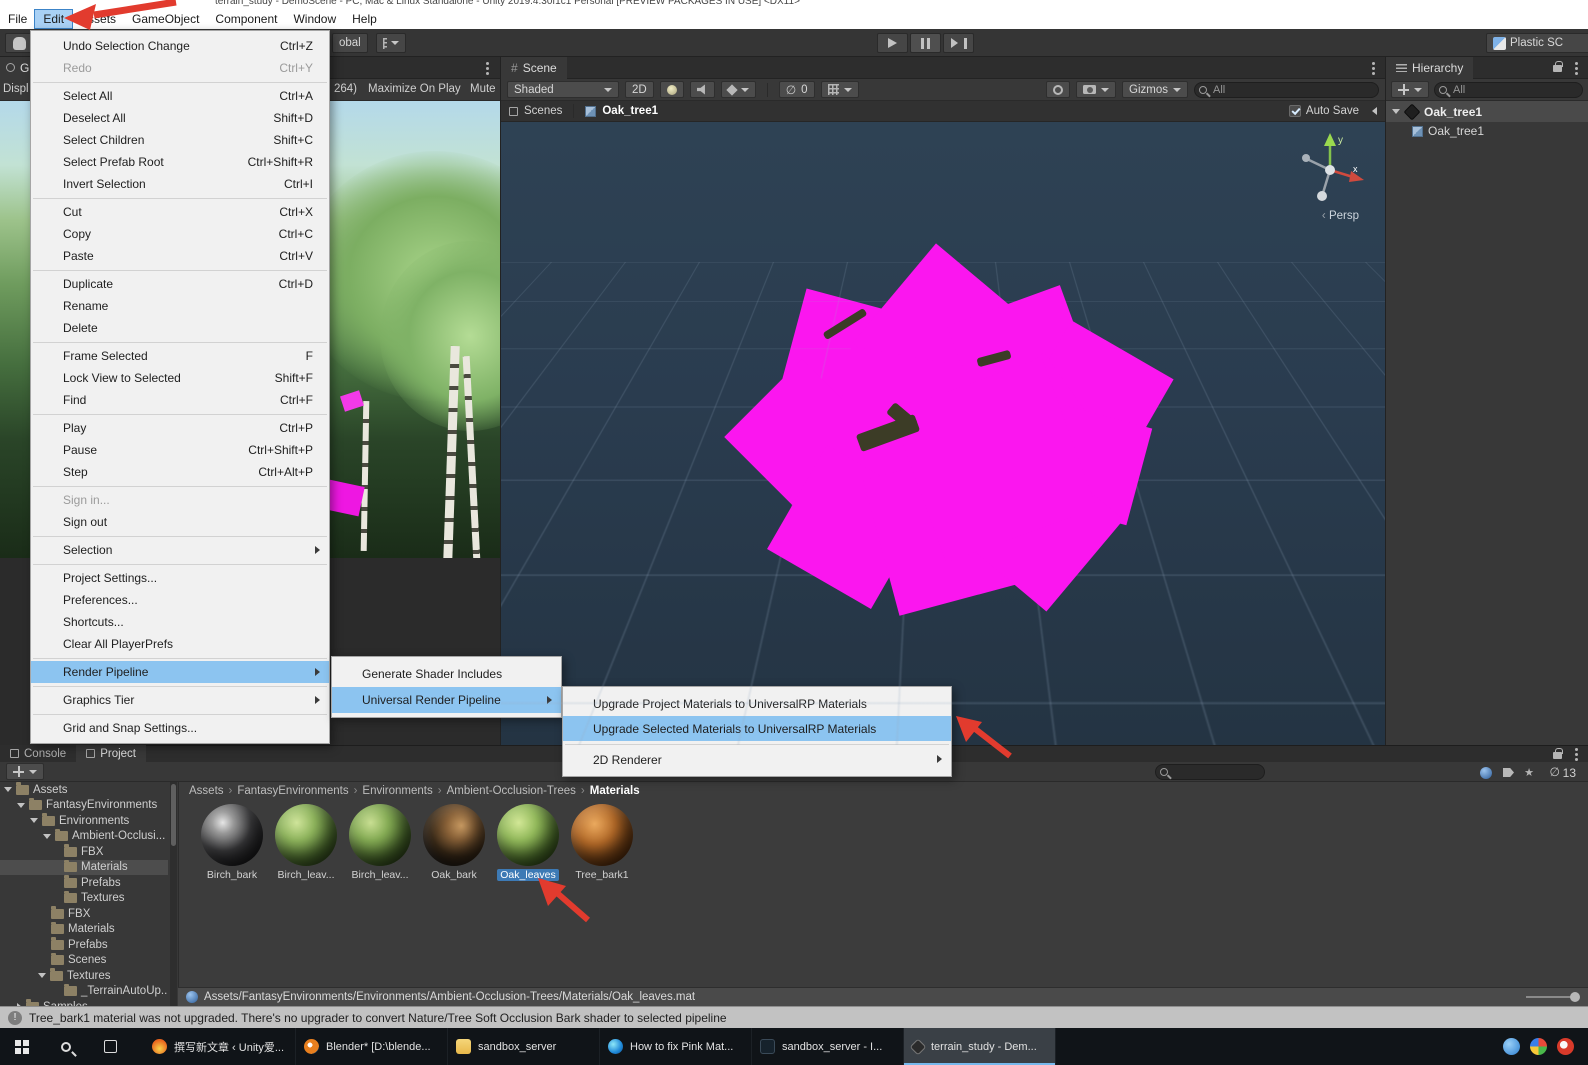 The height and width of the screenshot is (1065, 1588). What do you see at coordinates (1410, 89) in the screenshot?
I see `create-object-button` at bounding box center [1410, 89].